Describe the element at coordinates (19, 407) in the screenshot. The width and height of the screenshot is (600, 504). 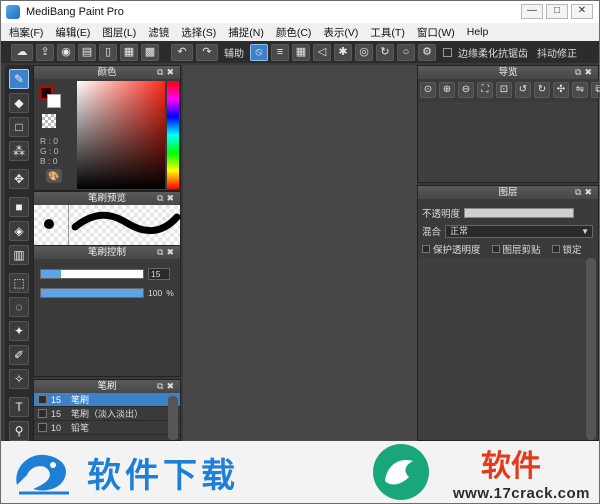
I see `text-tool-icon: T` at that location.